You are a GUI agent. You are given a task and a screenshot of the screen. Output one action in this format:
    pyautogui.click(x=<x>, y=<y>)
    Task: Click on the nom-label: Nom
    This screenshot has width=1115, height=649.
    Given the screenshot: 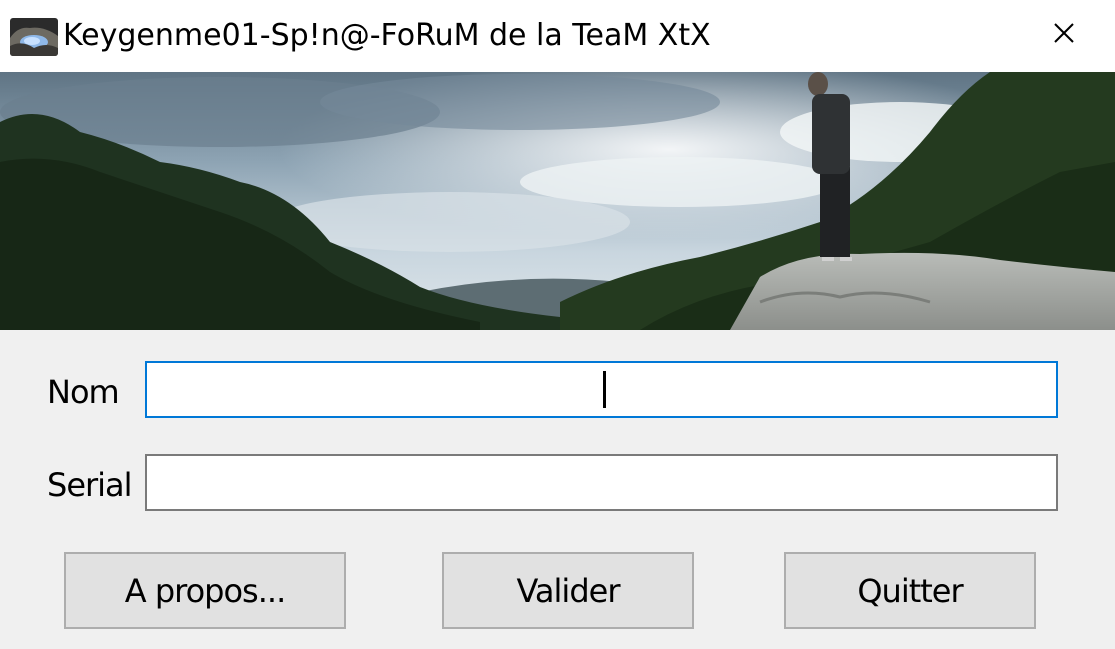 What is the action you would take?
    pyautogui.click(x=83, y=392)
    